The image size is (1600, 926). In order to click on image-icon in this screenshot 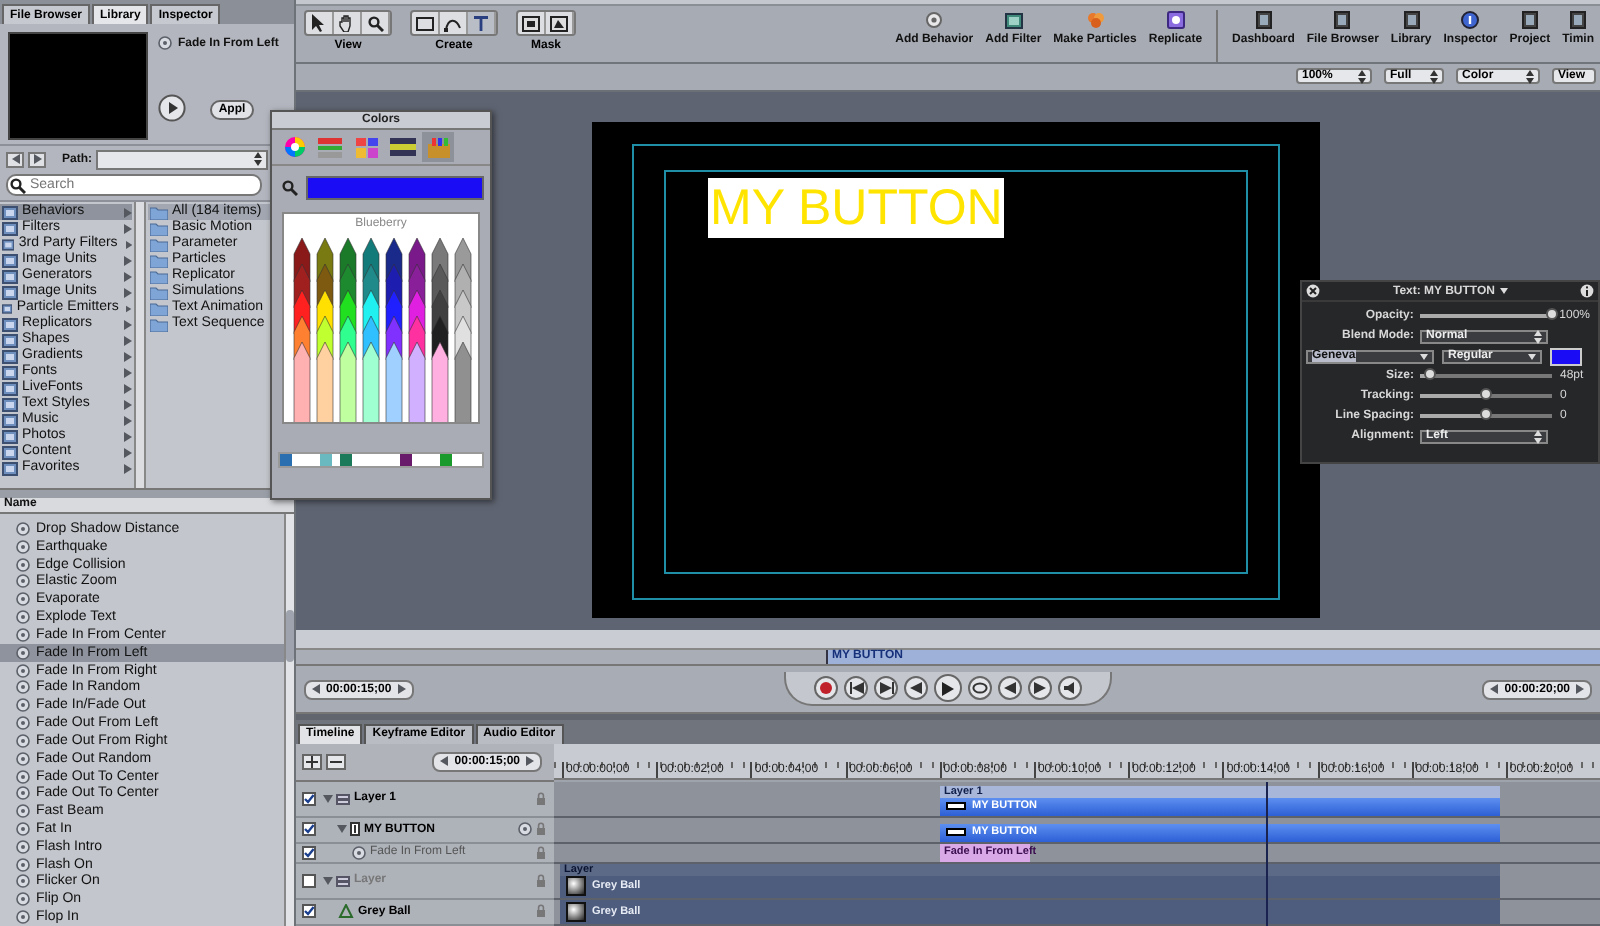, I will do `click(1013, 20)`.